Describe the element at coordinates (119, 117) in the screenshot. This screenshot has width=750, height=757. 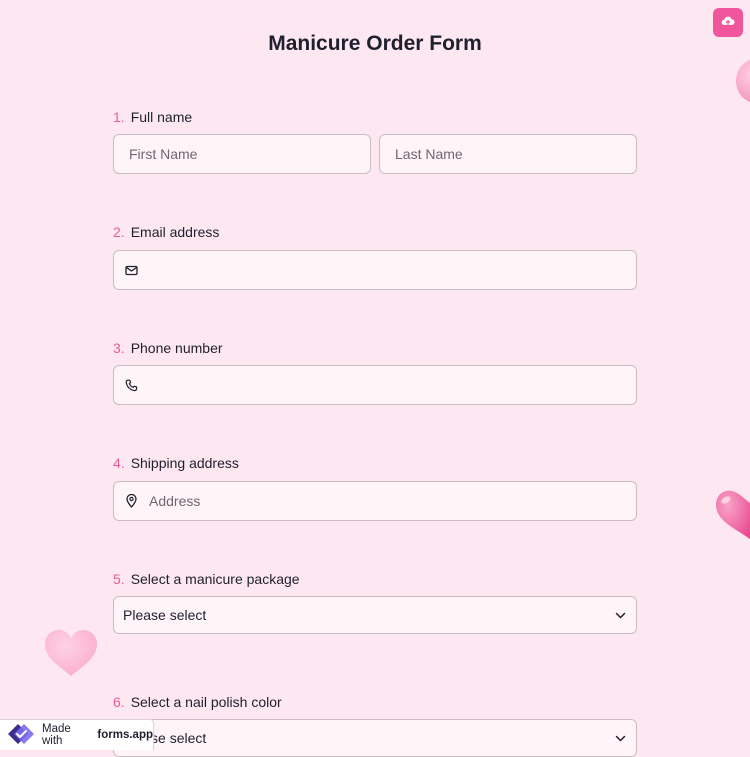
I see `question-number: 1.` at that location.